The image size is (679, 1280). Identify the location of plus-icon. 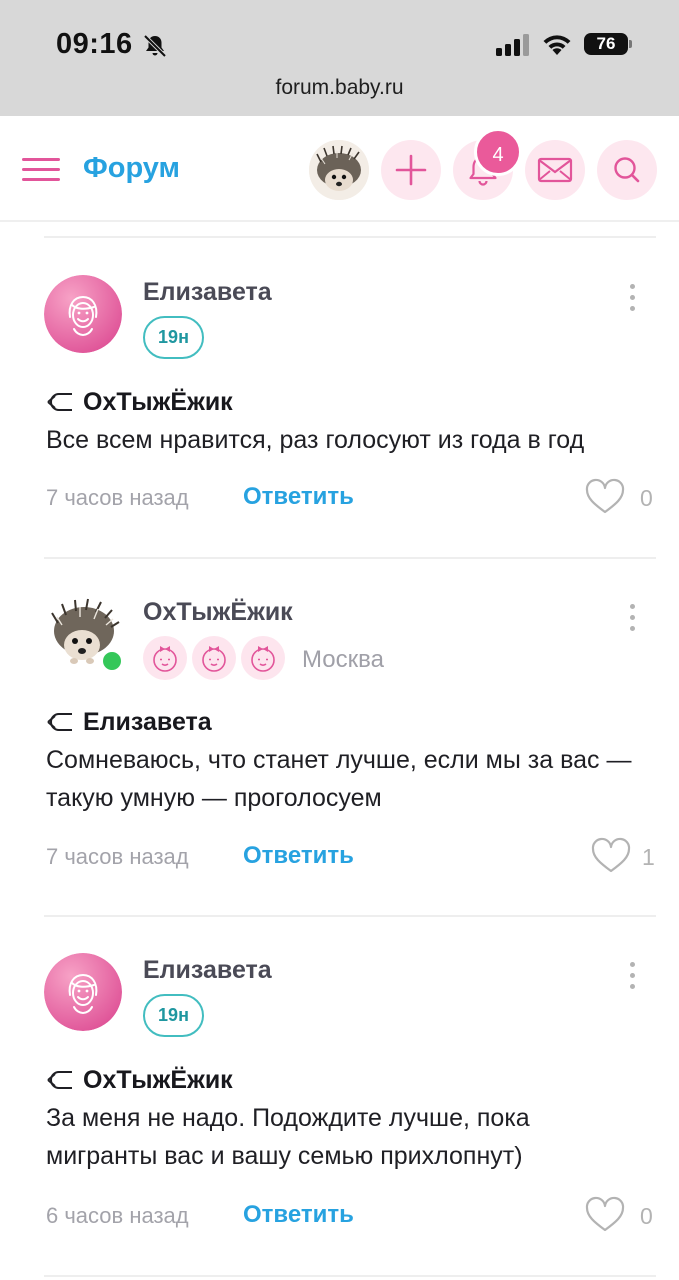
(411, 170).